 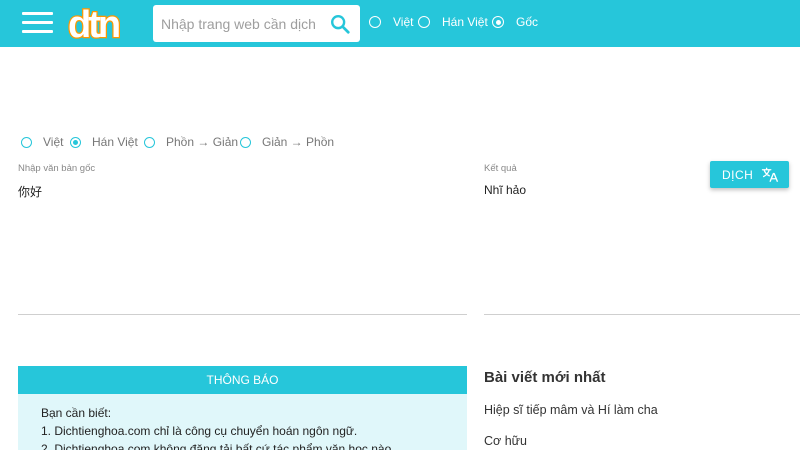 What do you see at coordinates (500, 168) in the screenshot?
I see `result-label: Kết quả` at bounding box center [500, 168].